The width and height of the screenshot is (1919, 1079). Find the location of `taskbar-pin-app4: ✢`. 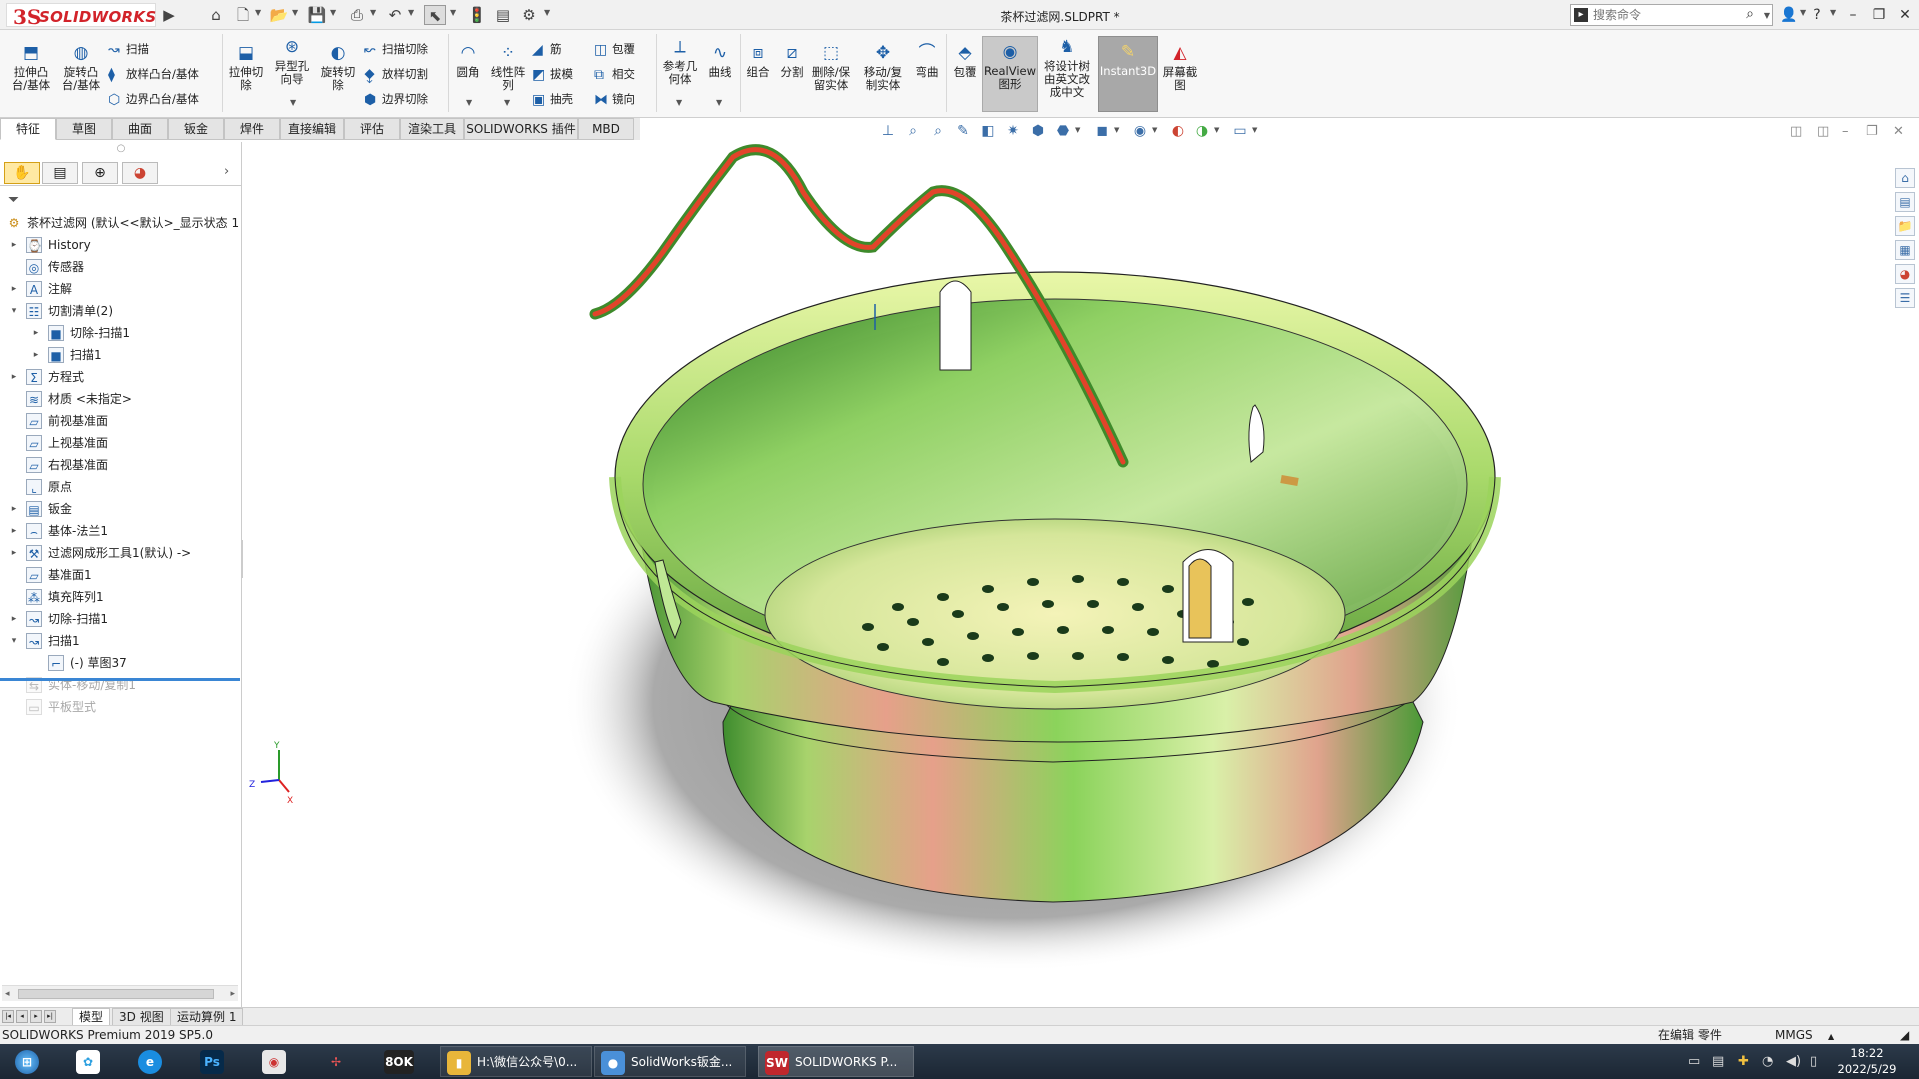

taskbar-pin-app4: ✢ is located at coordinates (336, 1061).